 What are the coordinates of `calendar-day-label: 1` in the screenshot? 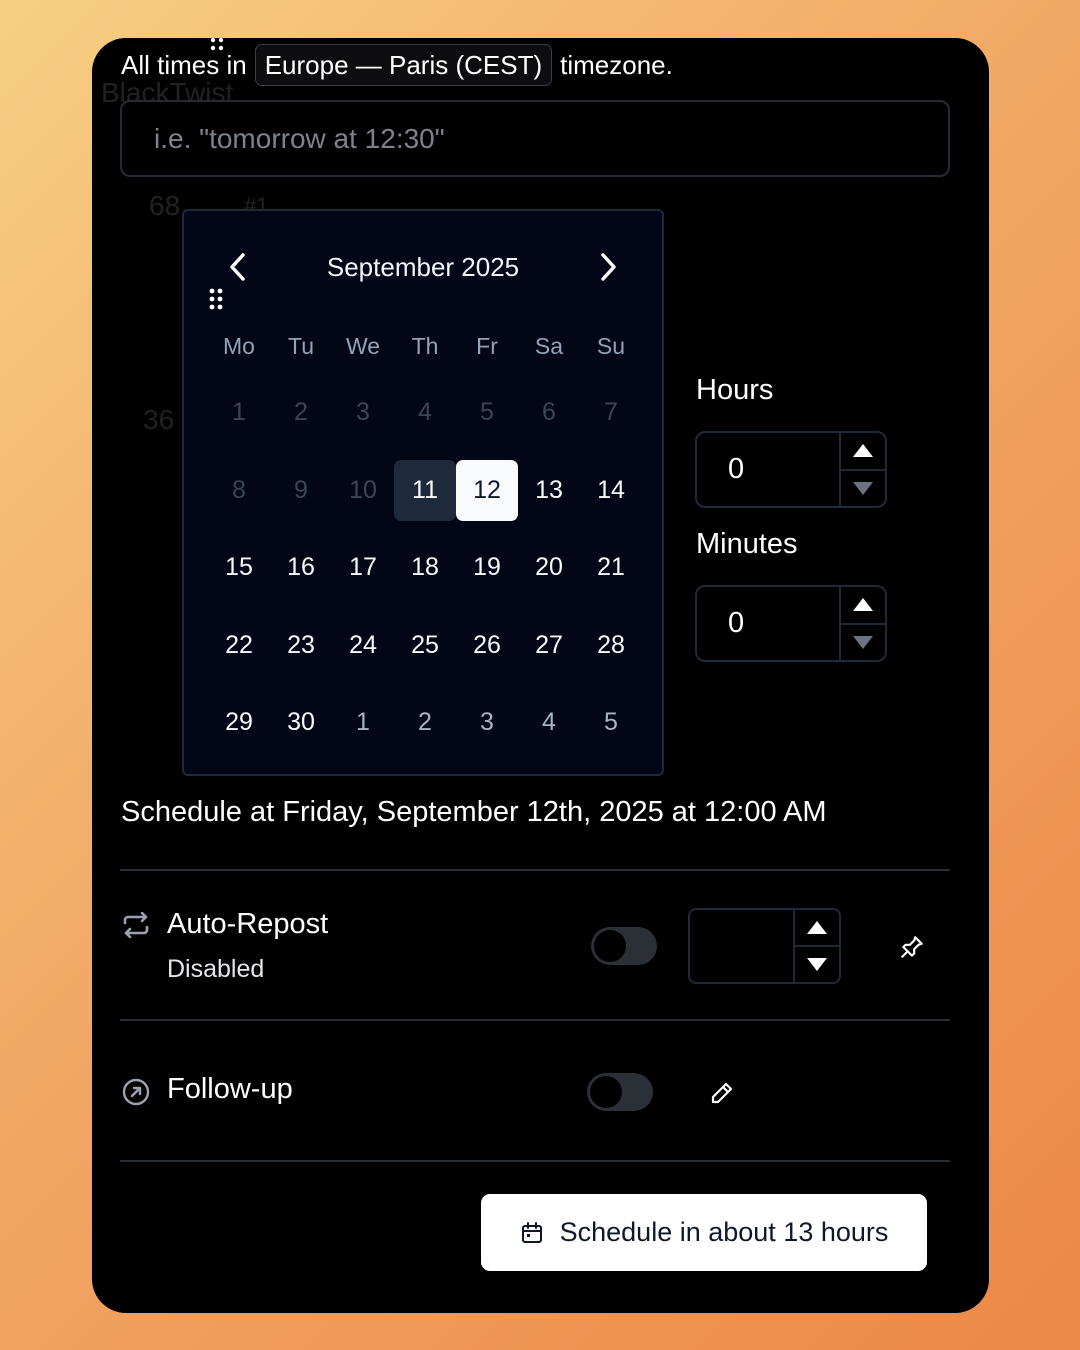 It's located at (239, 412).